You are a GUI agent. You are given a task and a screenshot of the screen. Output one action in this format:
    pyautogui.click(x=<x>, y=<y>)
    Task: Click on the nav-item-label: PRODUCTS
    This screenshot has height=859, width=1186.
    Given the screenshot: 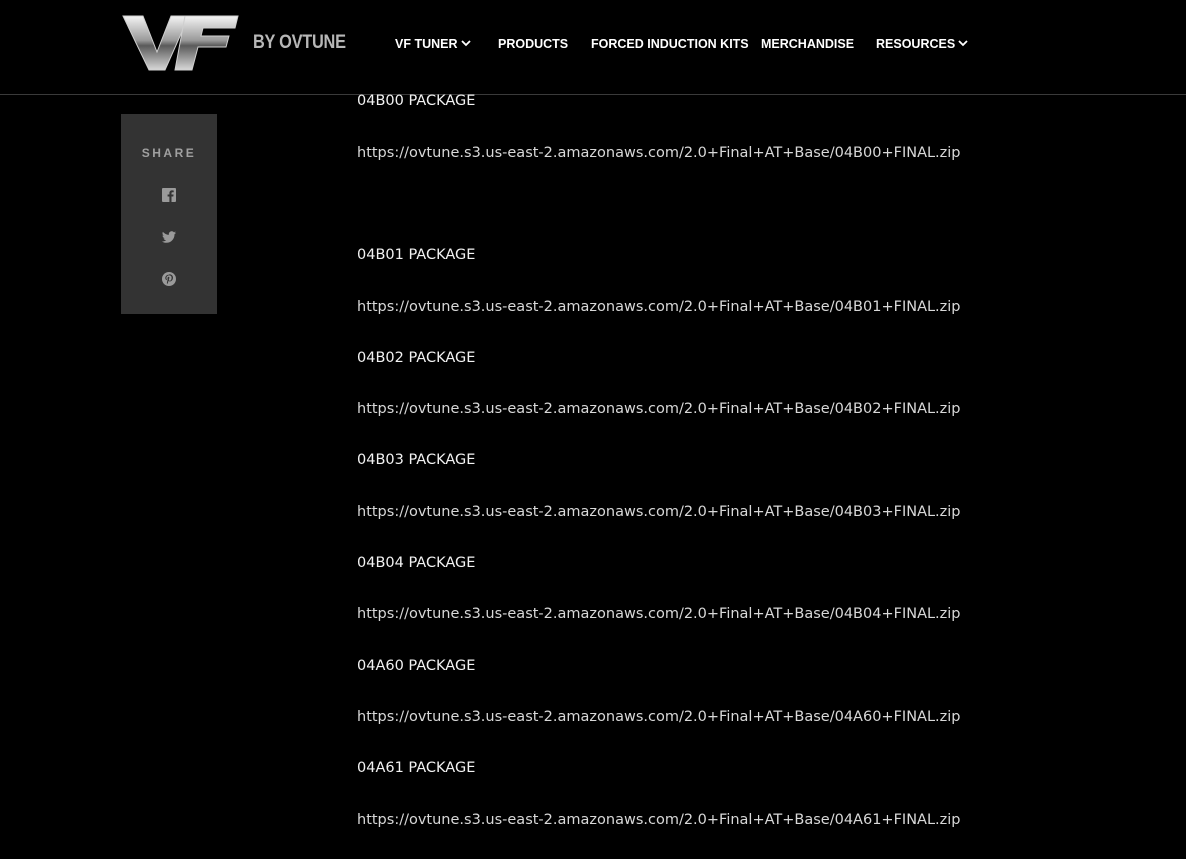 What is the action you would take?
    pyautogui.click(x=533, y=44)
    